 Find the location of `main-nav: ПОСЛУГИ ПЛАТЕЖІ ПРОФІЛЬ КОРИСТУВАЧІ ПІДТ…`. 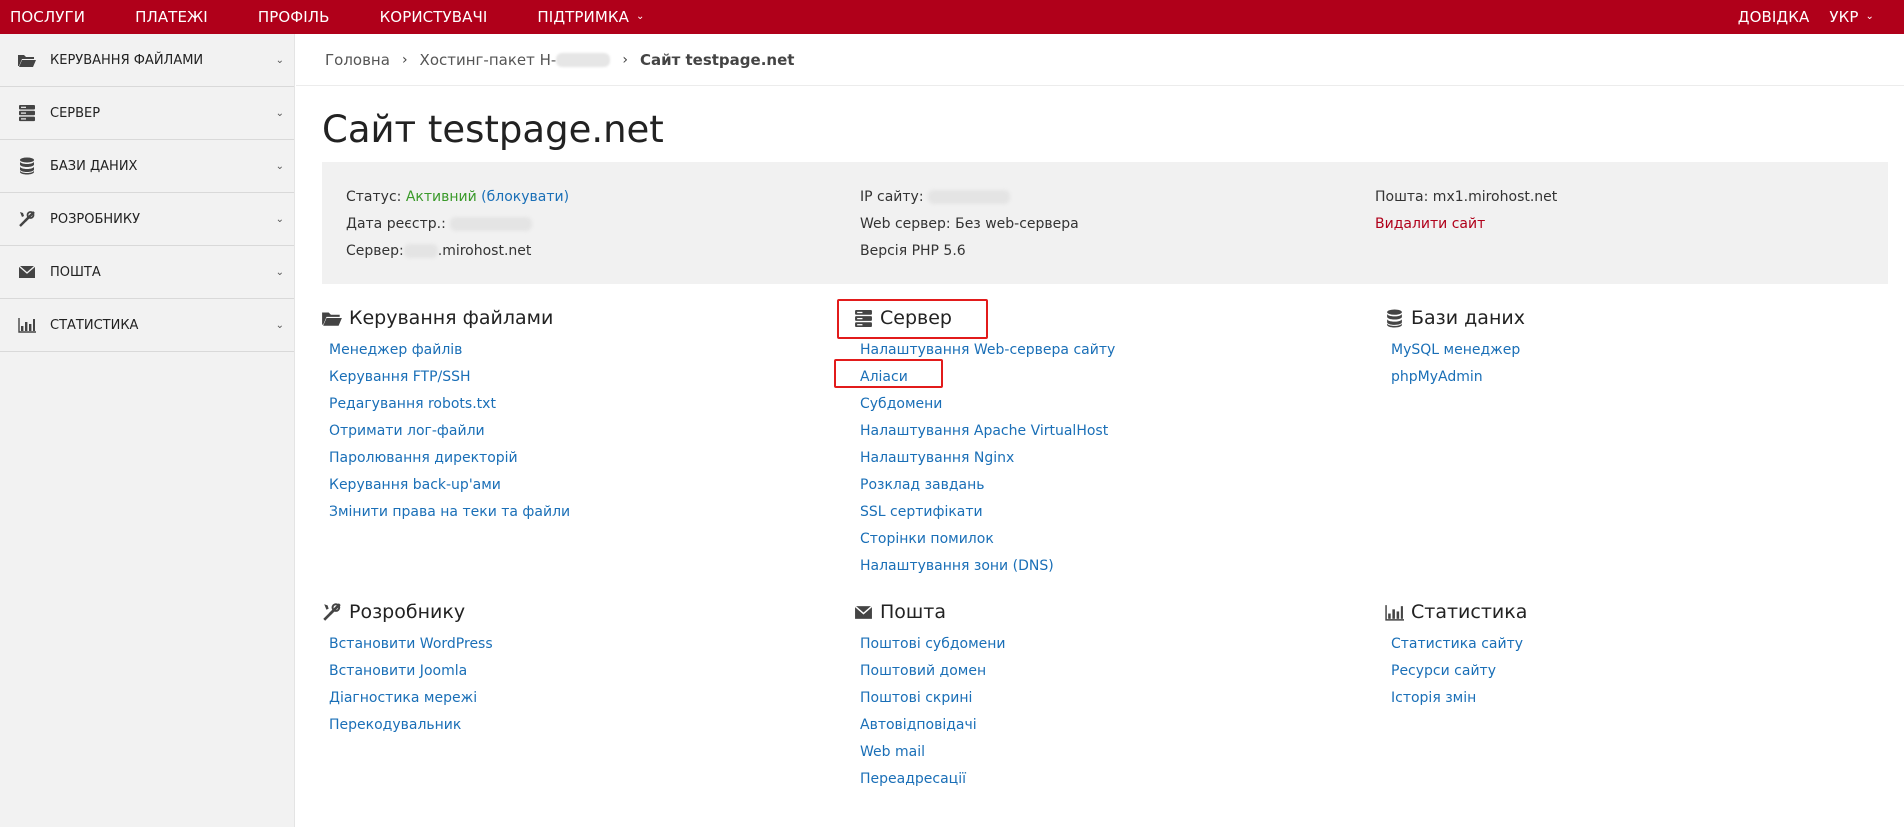

main-nav: ПОСЛУГИ ПЛАТЕЖІ ПРОФІЛЬ КОРИСТУВАЧІ ПІДТ… is located at coordinates (342, 17).